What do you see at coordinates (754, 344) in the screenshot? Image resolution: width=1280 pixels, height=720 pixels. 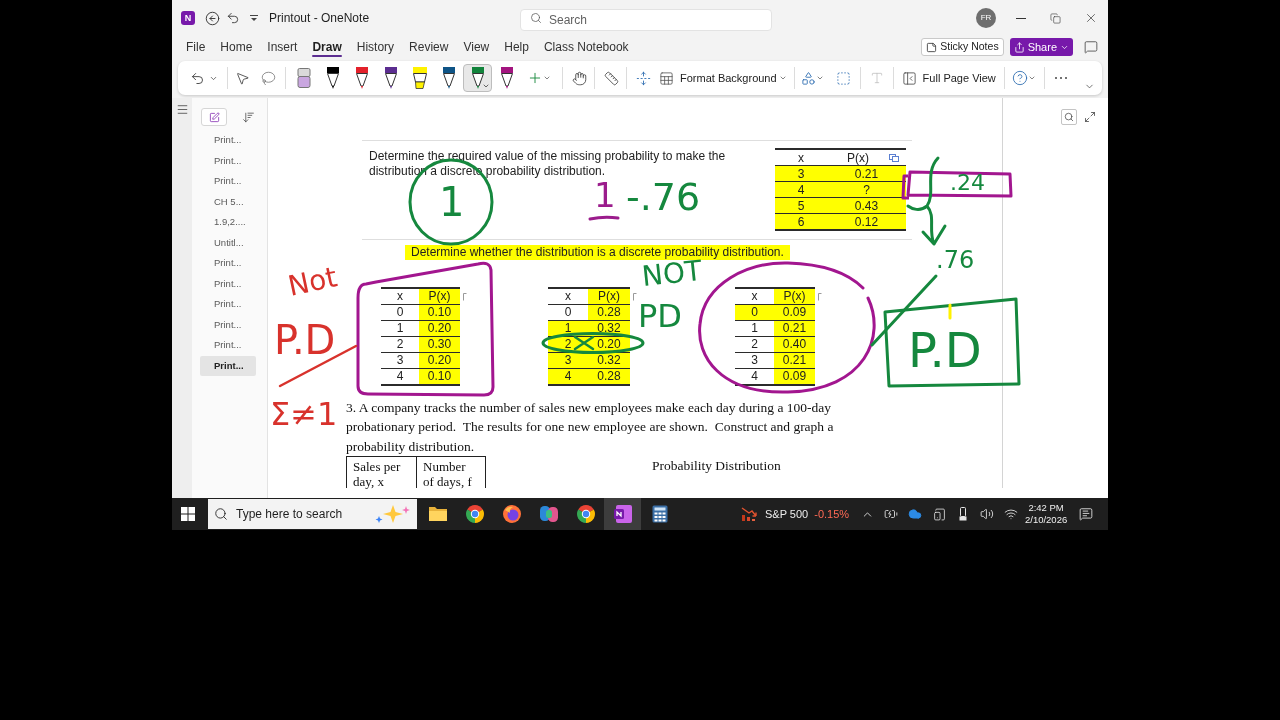 I see `table-cell-text: 2` at bounding box center [754, 344].